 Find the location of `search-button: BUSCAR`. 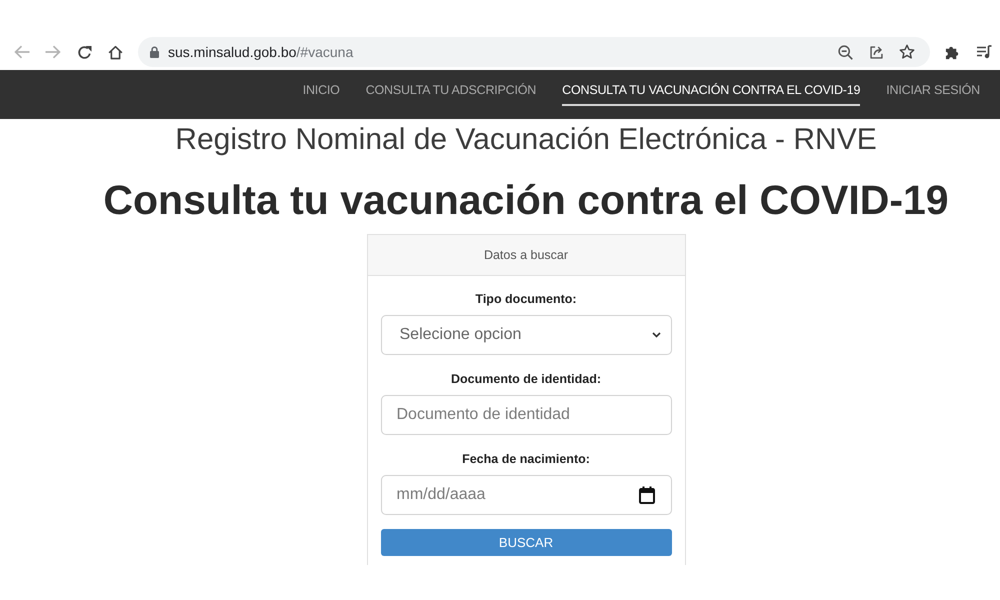

search-button: BUSCAR is located at coordinates (526, 542).